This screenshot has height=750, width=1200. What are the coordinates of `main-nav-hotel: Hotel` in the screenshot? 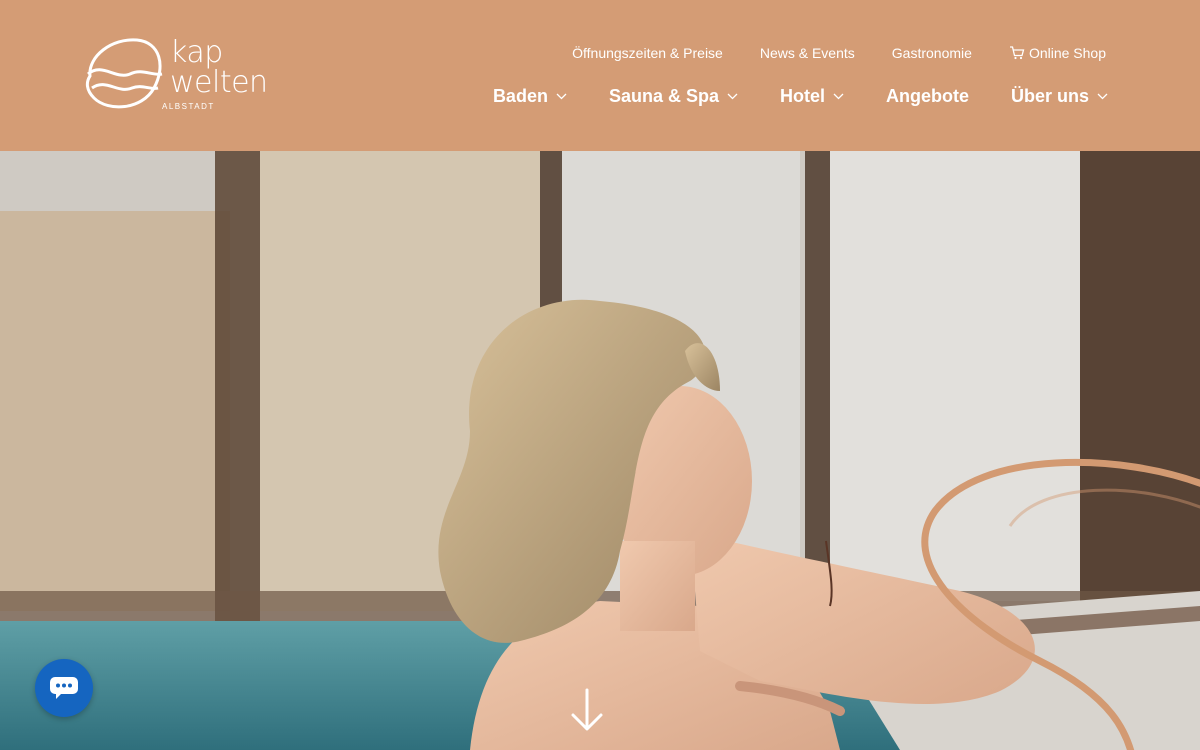 It's located at (812, 96).